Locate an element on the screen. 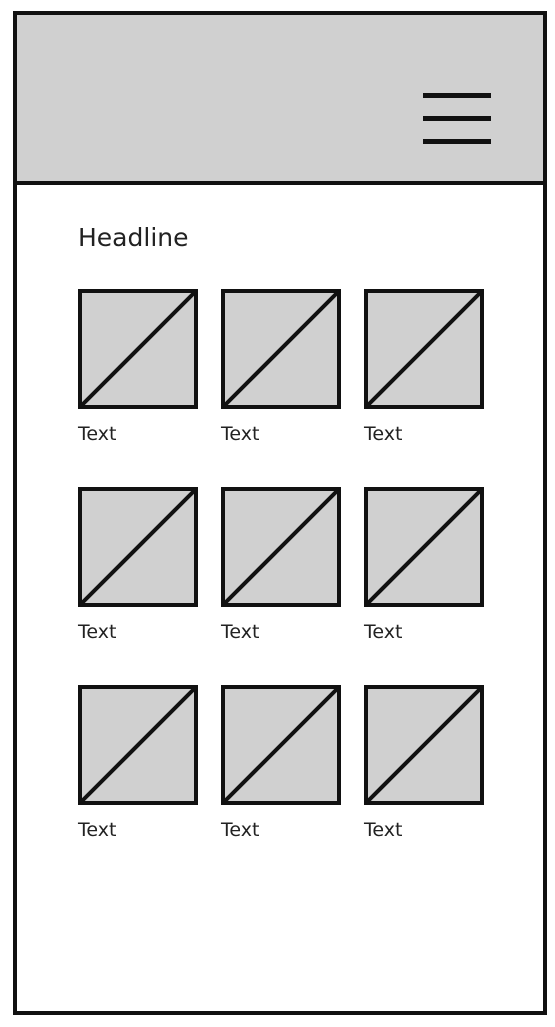 The width and height of the screenshot is (555, 1027). page-headline: Headline is located at coordinates (133, 237).